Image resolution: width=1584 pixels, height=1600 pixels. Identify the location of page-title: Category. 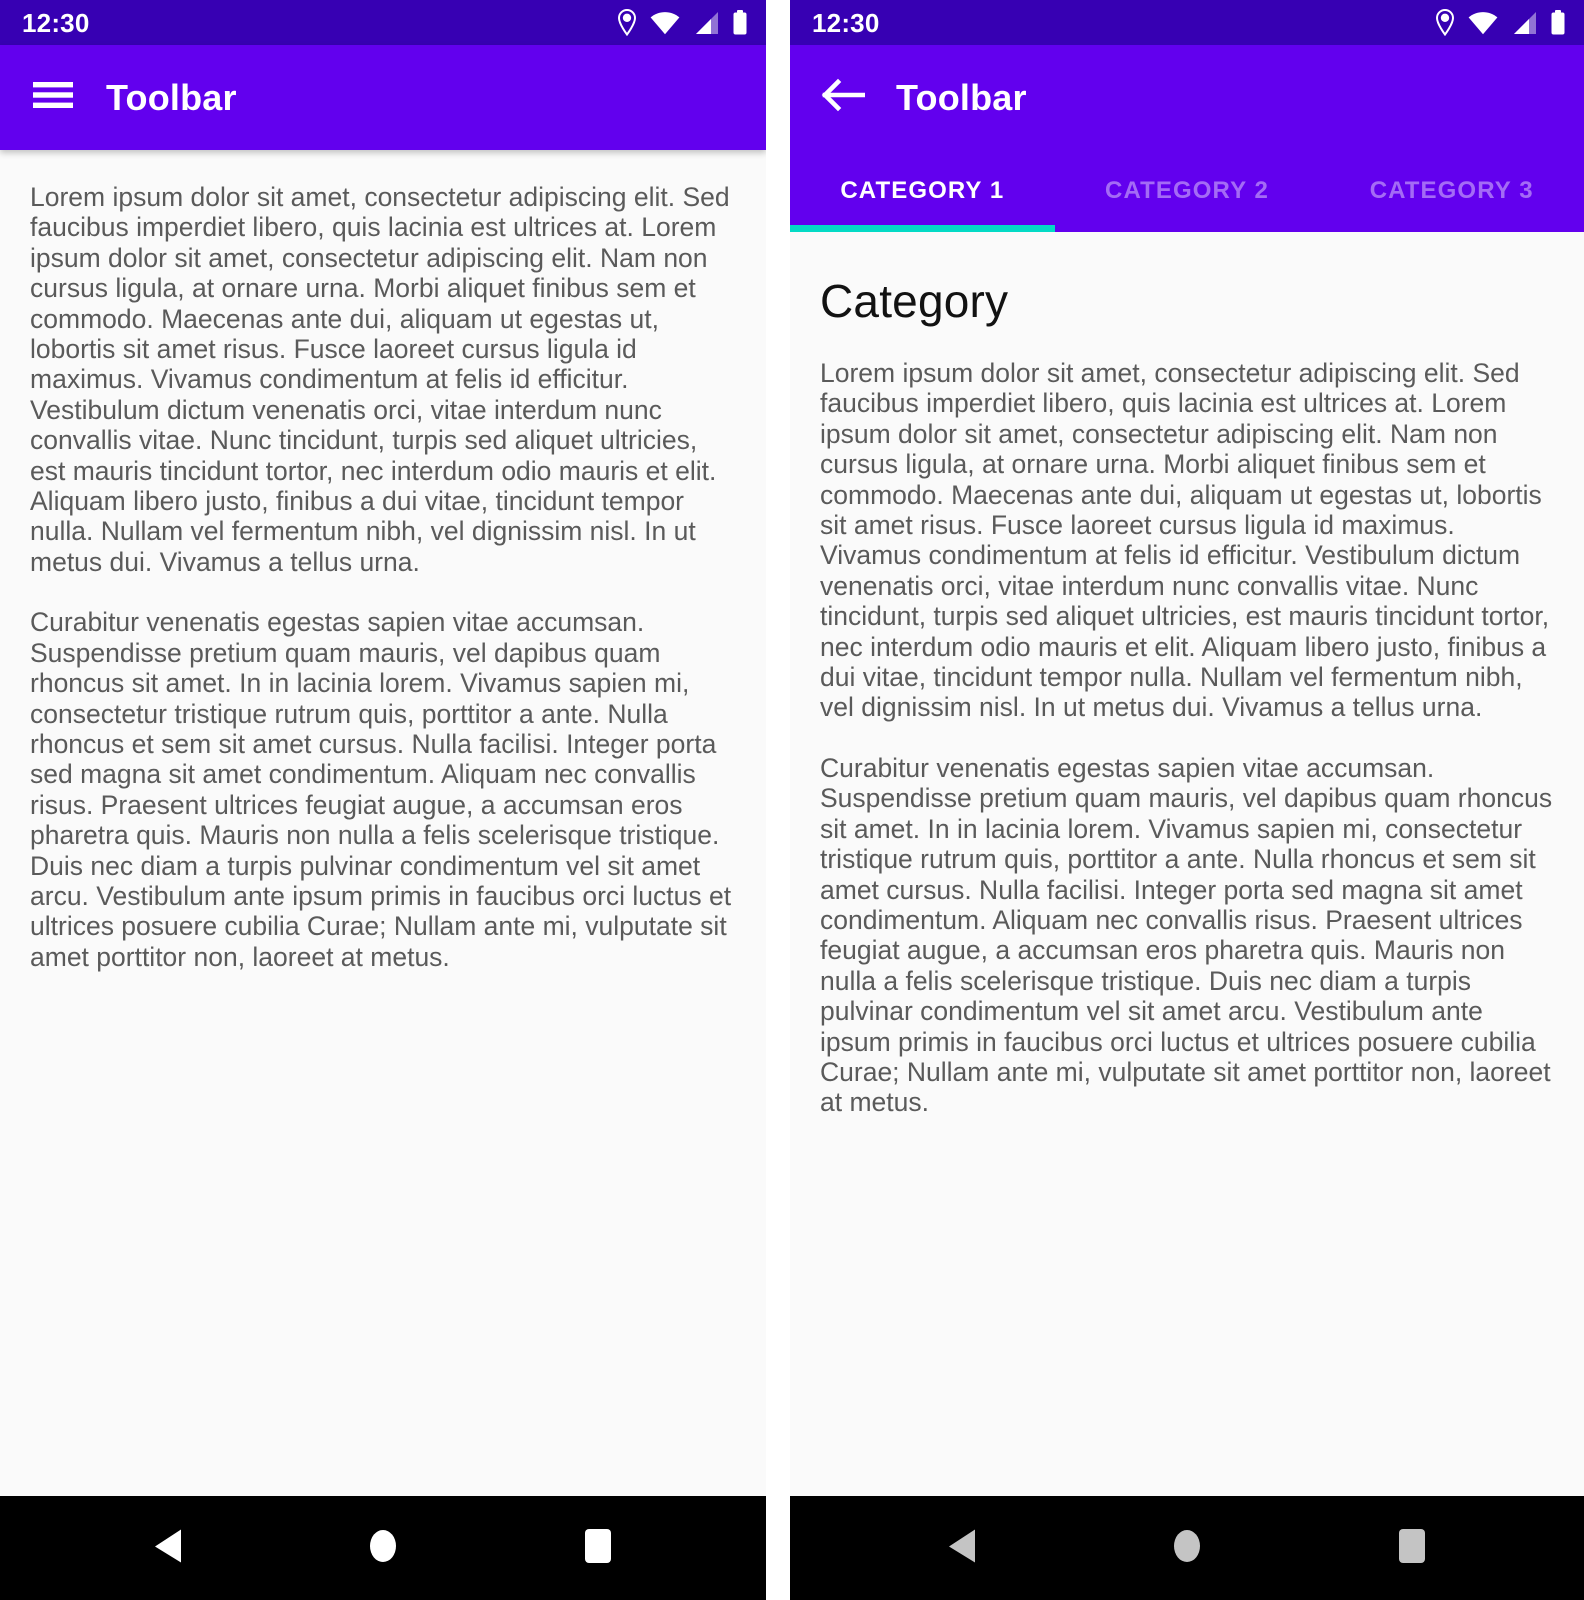
(914, 301).